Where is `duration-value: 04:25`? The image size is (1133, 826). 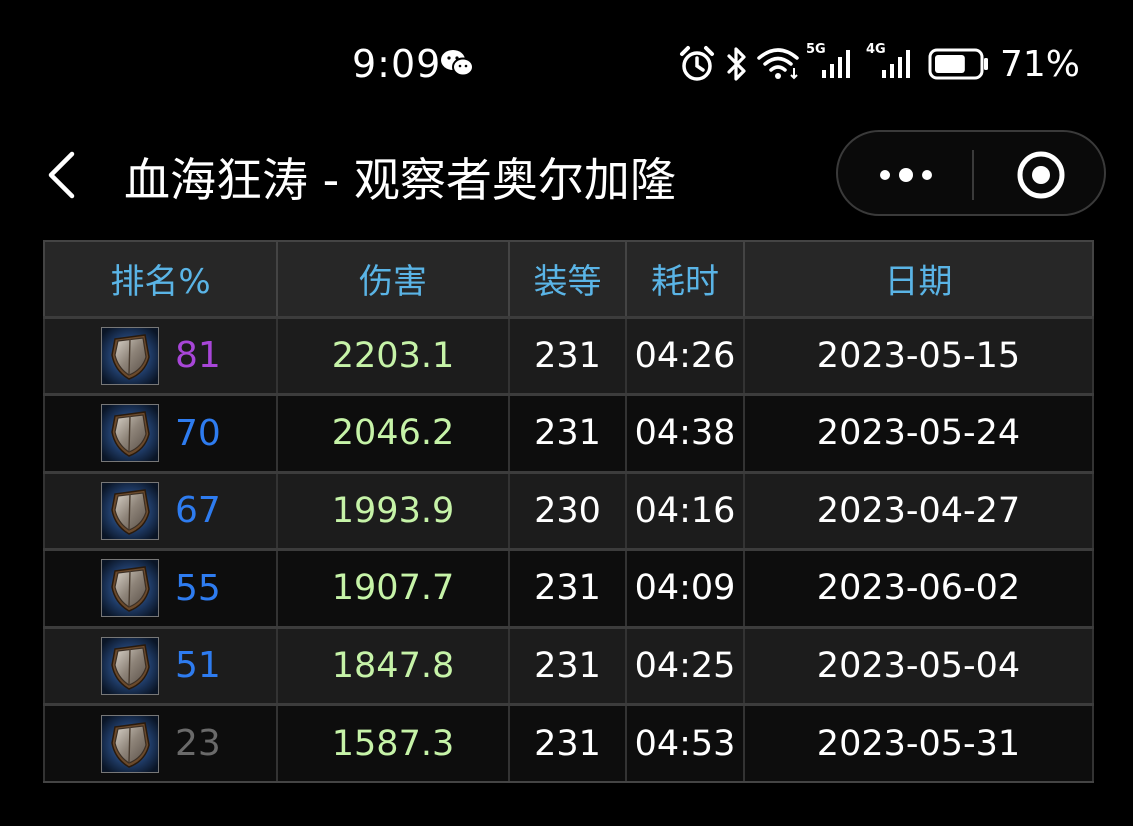
duration-value: 04:25 is located at coordinates (685, 665).